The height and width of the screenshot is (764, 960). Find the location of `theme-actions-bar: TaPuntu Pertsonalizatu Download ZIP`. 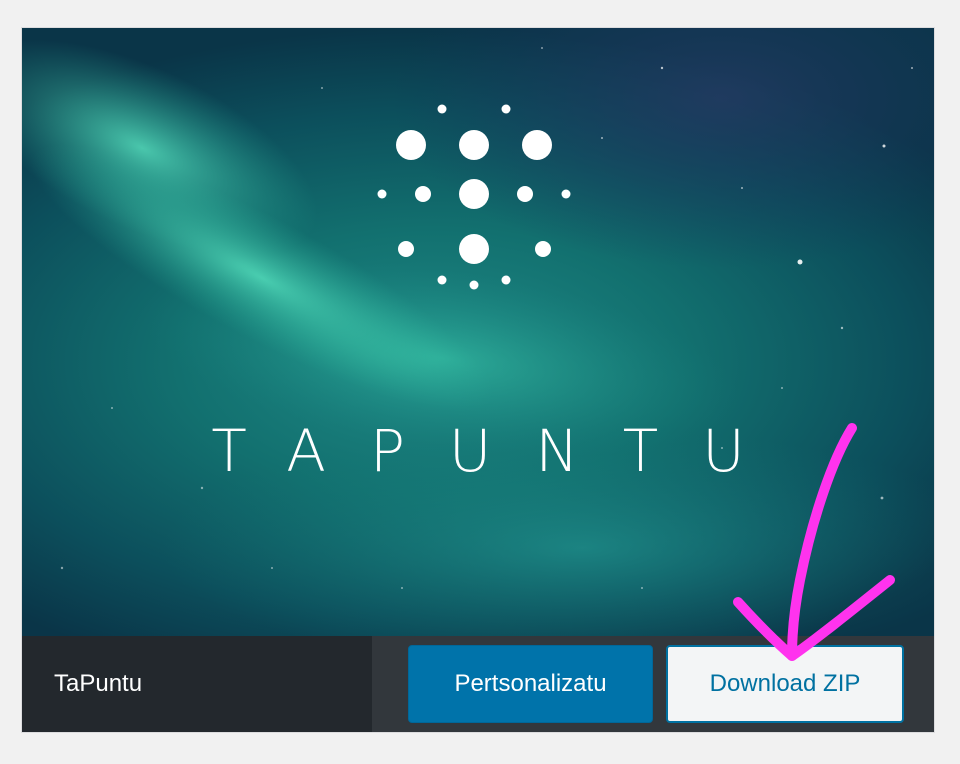

theme-actions-bar: TaPuntu Pertsonalizatu Download ZIP is located at coordinates (478, 684).